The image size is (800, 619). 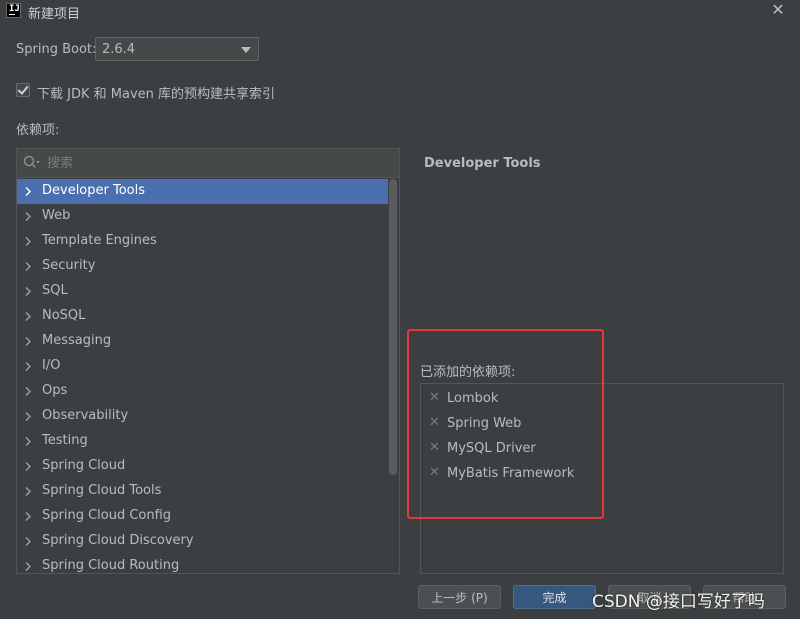 What do you see at coordinates (202, 291) in the screenshot?
I see `category-item: SQL` at bounding box center [202, 291].